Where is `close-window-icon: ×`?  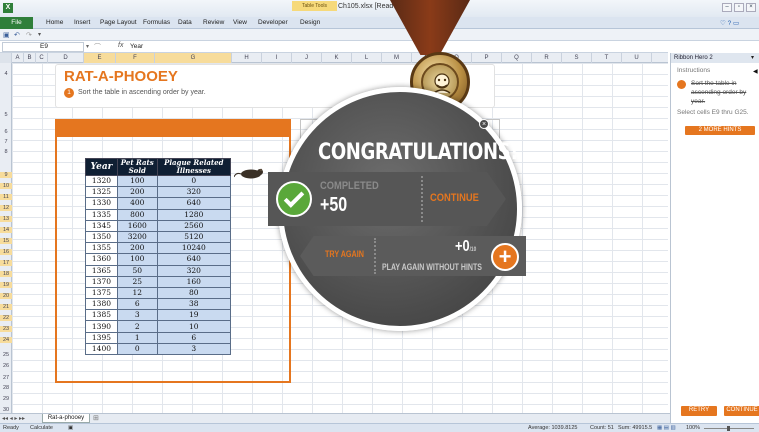 close-window-icon: × is located at coordinates (751, 7).